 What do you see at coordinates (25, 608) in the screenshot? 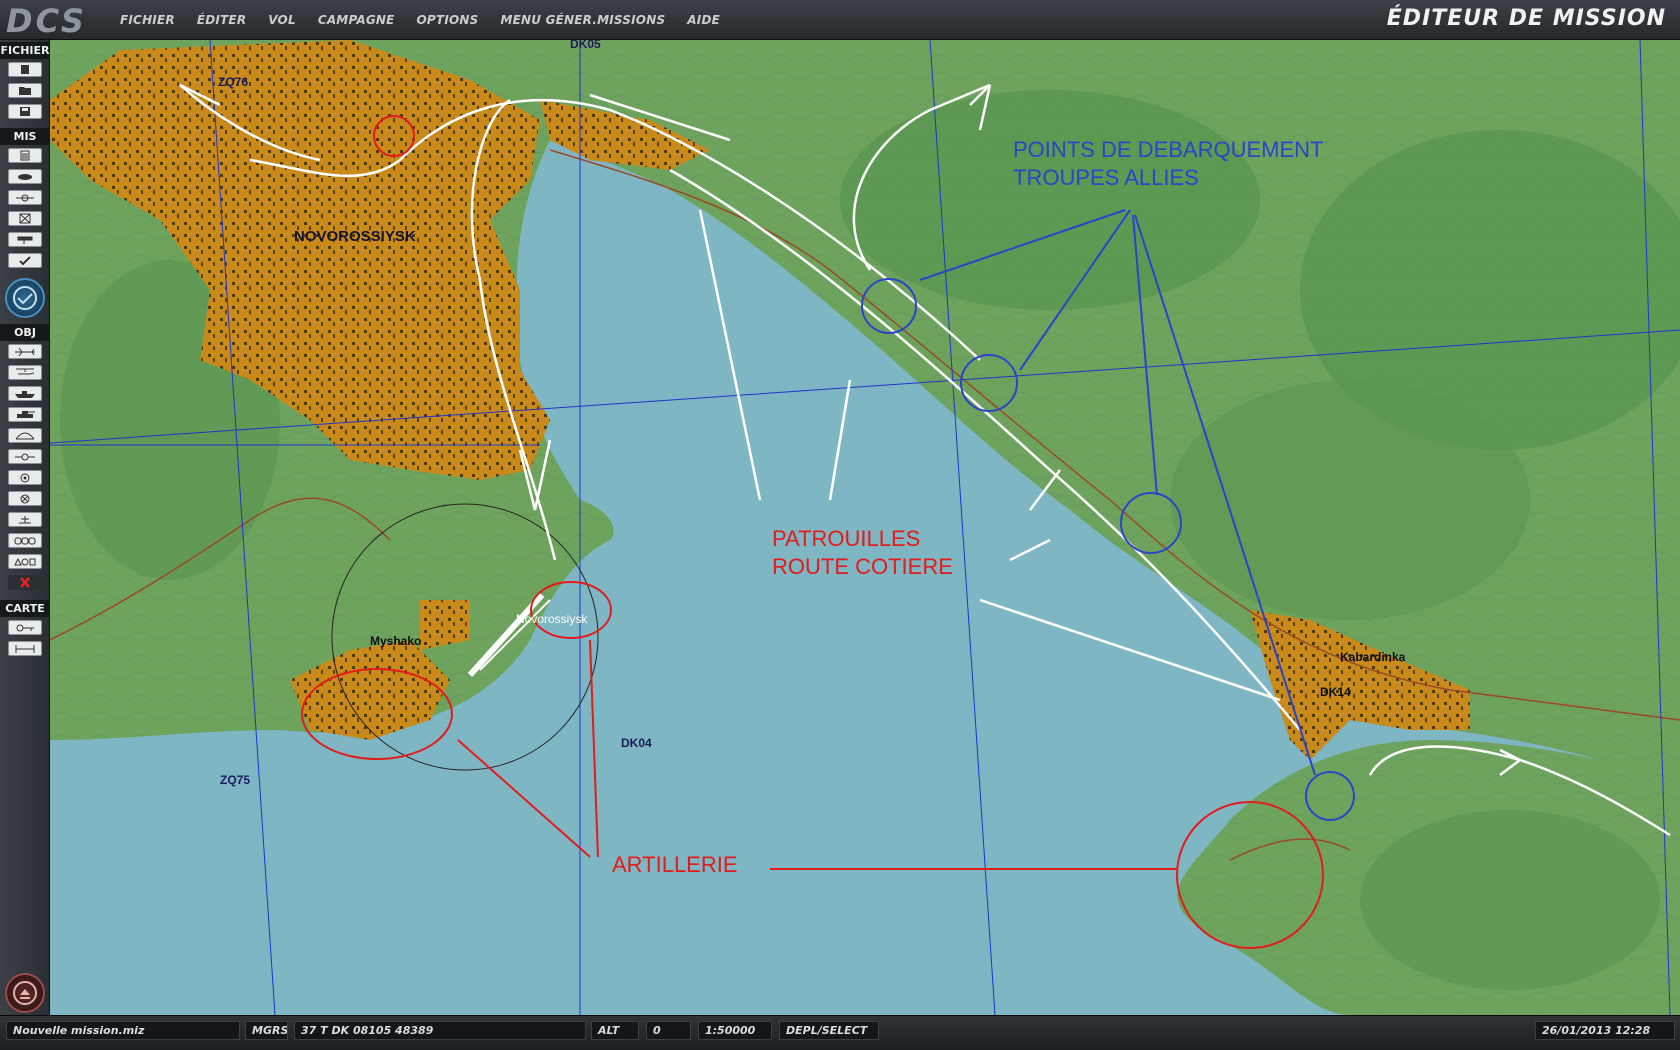
I see `toolbar-section-carte: CARTE` at bounding box center [25, 608].